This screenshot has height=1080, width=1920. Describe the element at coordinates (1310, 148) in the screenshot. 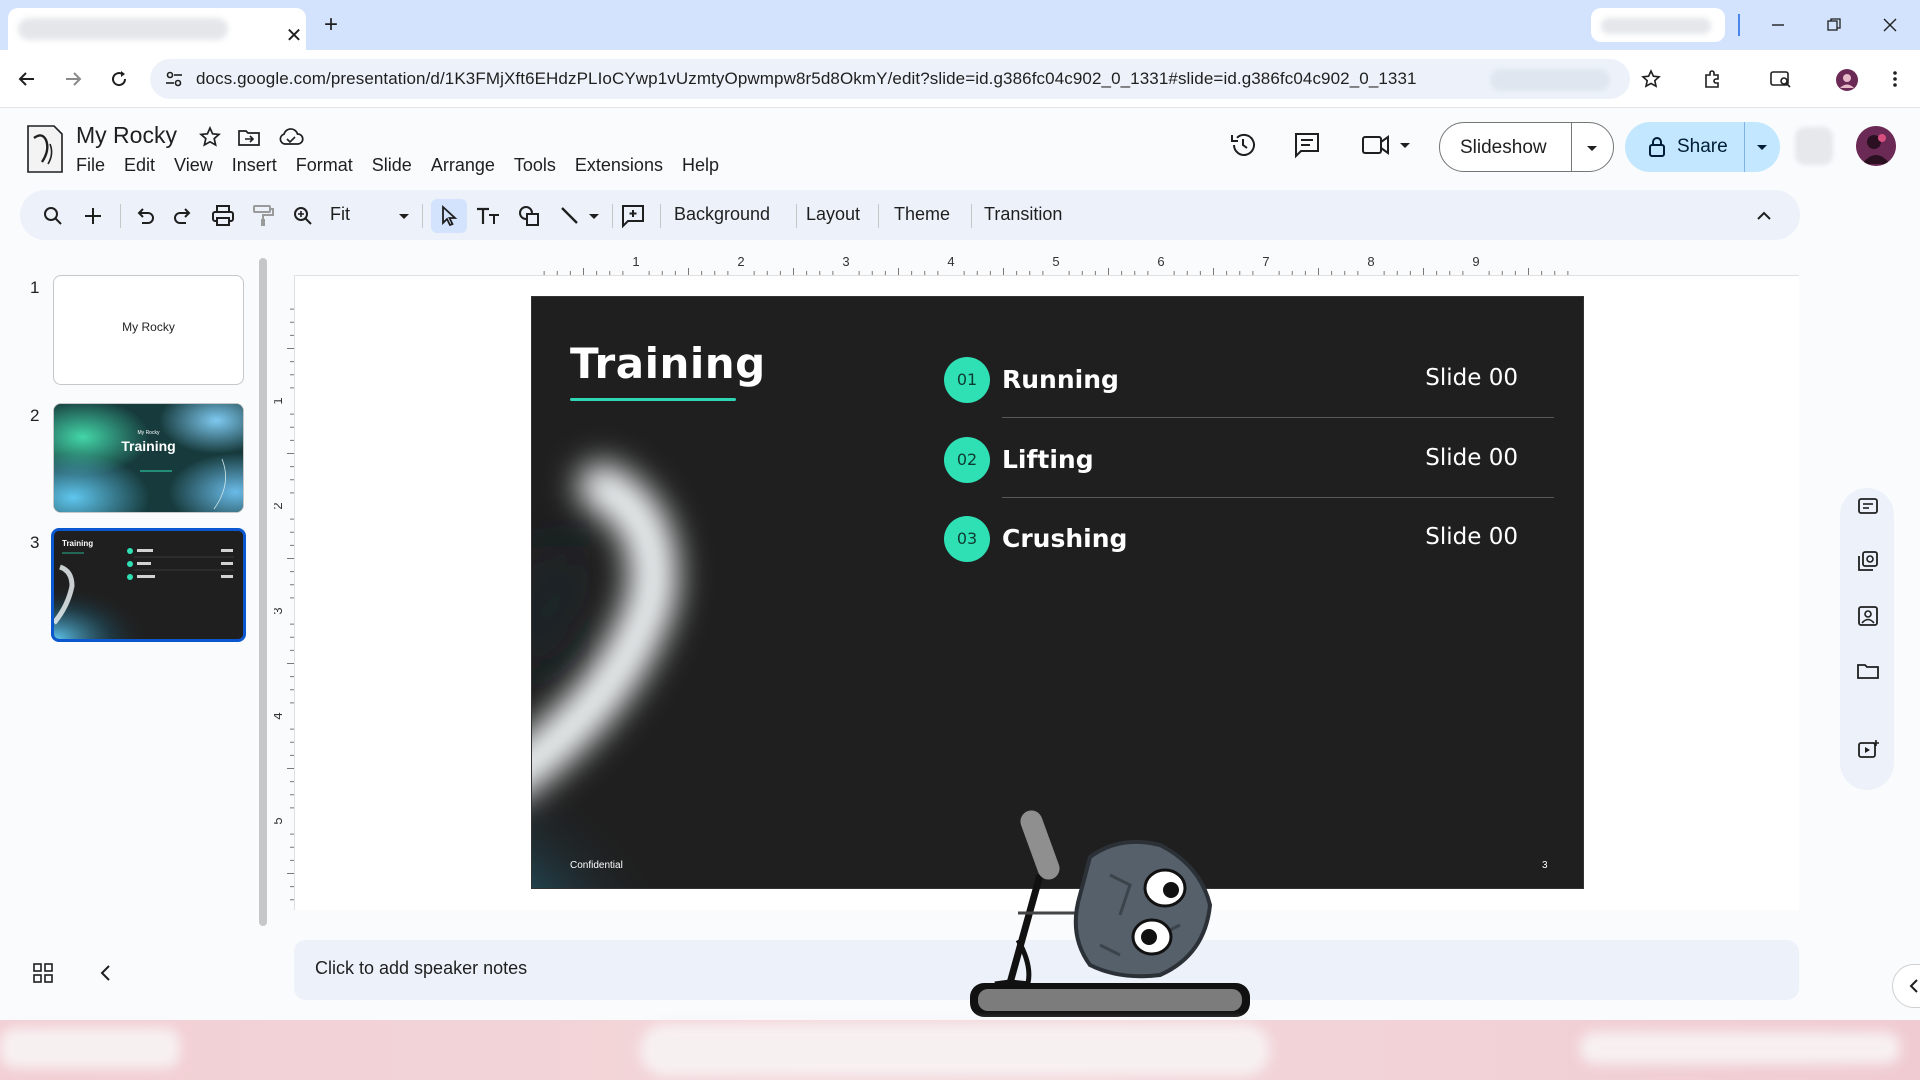

I see `comments-button` at that location.